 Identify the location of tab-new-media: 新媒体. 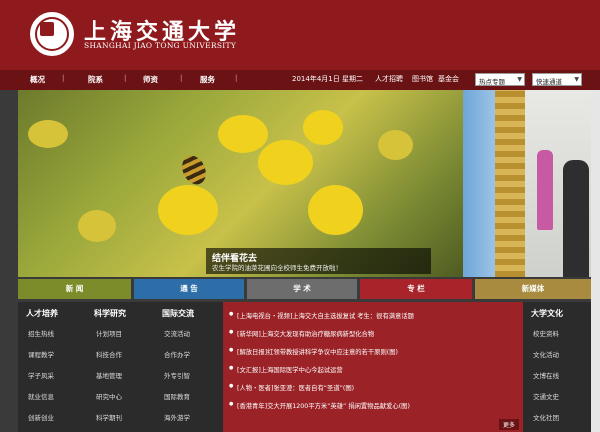
(533, 289).